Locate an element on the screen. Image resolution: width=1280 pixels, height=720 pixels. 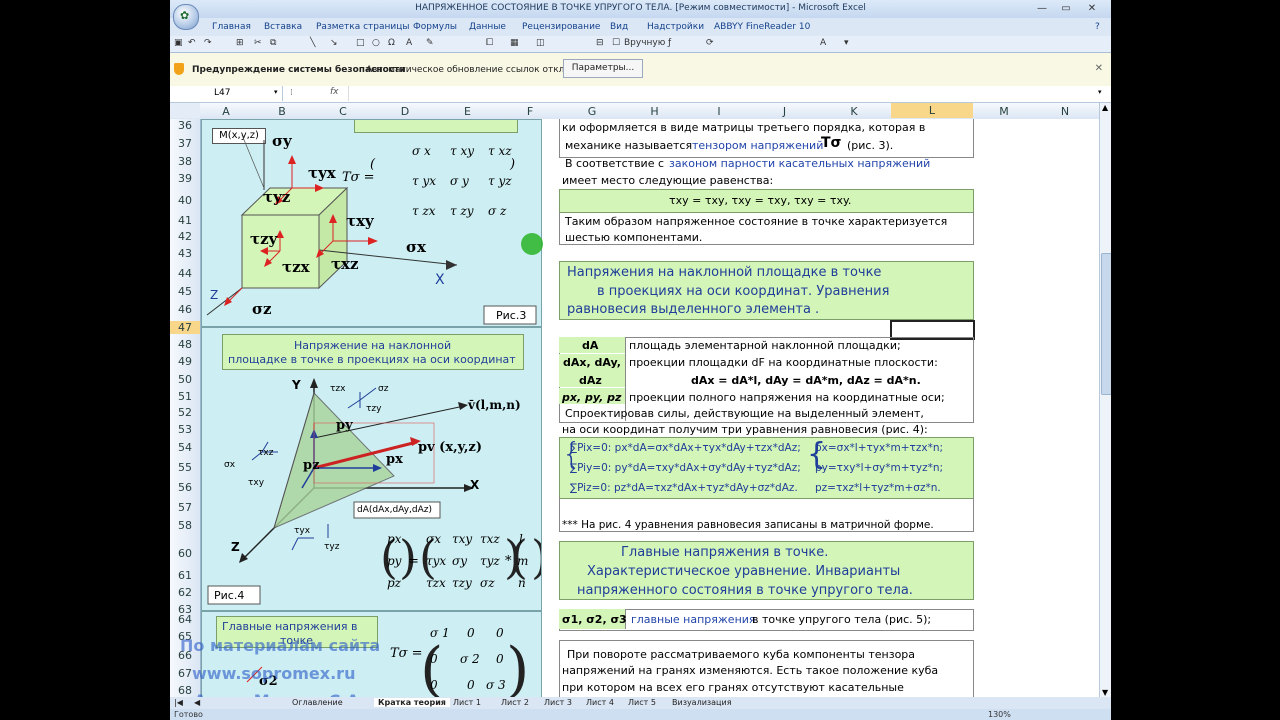
sheet-tab: Лист 4 is located at coordinates (600, 702).